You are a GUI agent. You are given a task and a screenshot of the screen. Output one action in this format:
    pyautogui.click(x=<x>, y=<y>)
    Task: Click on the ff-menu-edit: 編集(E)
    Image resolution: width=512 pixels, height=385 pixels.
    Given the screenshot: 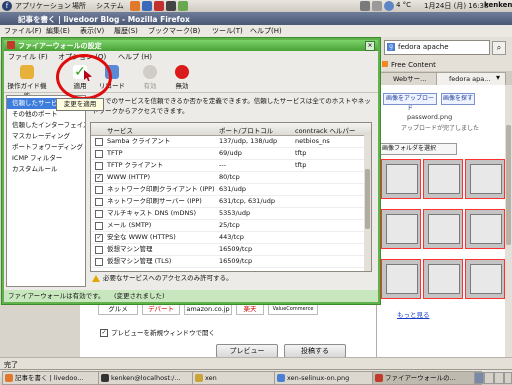 What is the action you would take?
    pyautogui.click(x=58, y=31)
    